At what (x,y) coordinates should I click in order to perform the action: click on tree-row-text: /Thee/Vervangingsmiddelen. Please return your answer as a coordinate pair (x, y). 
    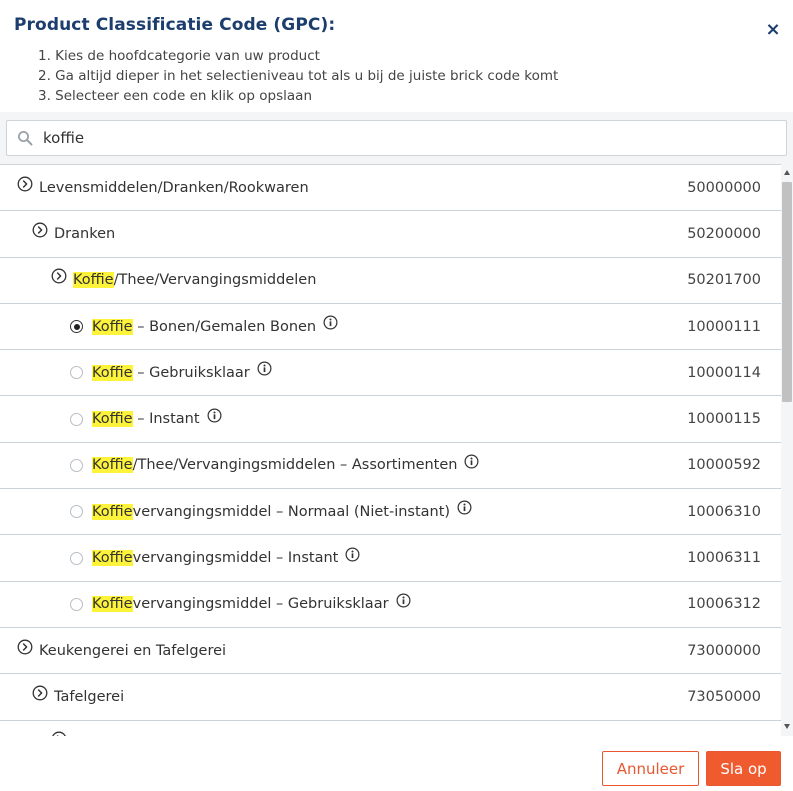
    Looking at the image, I should click on (215, 280).